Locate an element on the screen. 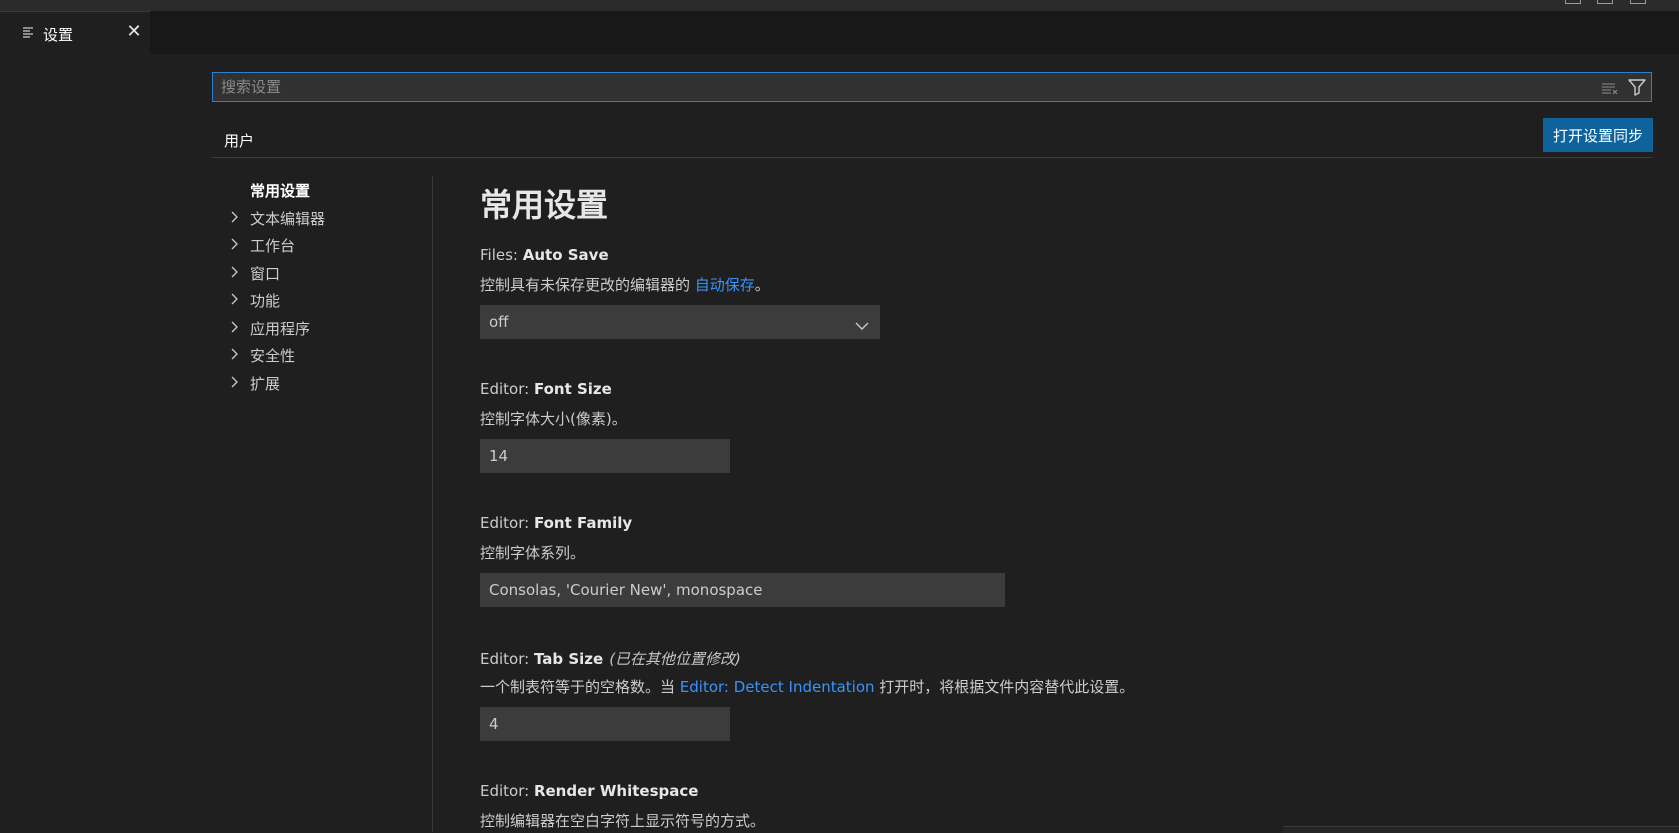  section-title: 常用设置 is located at coordinates (544, 205).